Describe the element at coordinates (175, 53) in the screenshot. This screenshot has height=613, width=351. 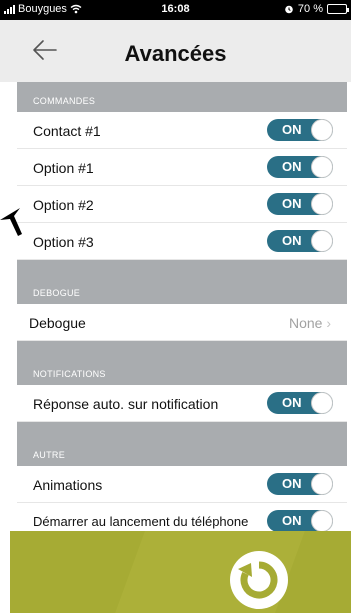
I see `page-title: Avancées` at that location.